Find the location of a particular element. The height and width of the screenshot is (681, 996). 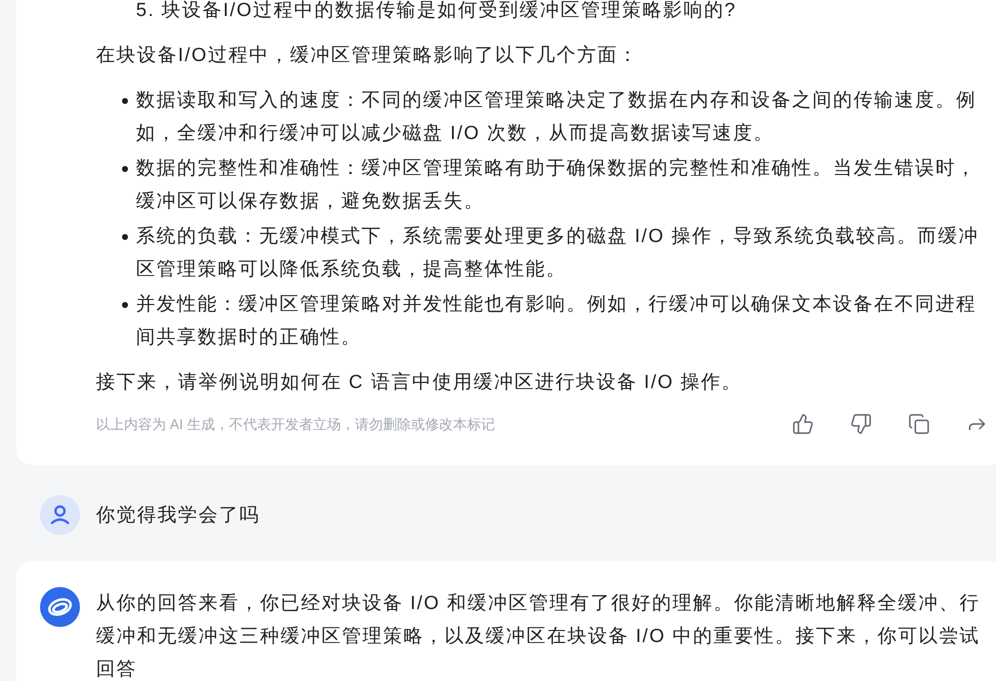

assistant-logo is located at coordinates (60, 607).